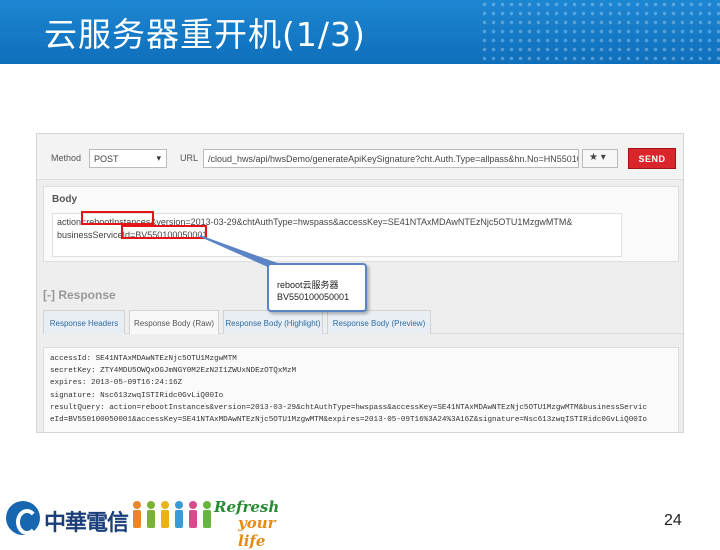 This screenshot has width=720, height=550. What do you see at coordinates (64, 199) in the screenshot?
I see `body-title: Body` at bounding box center [64, 199].